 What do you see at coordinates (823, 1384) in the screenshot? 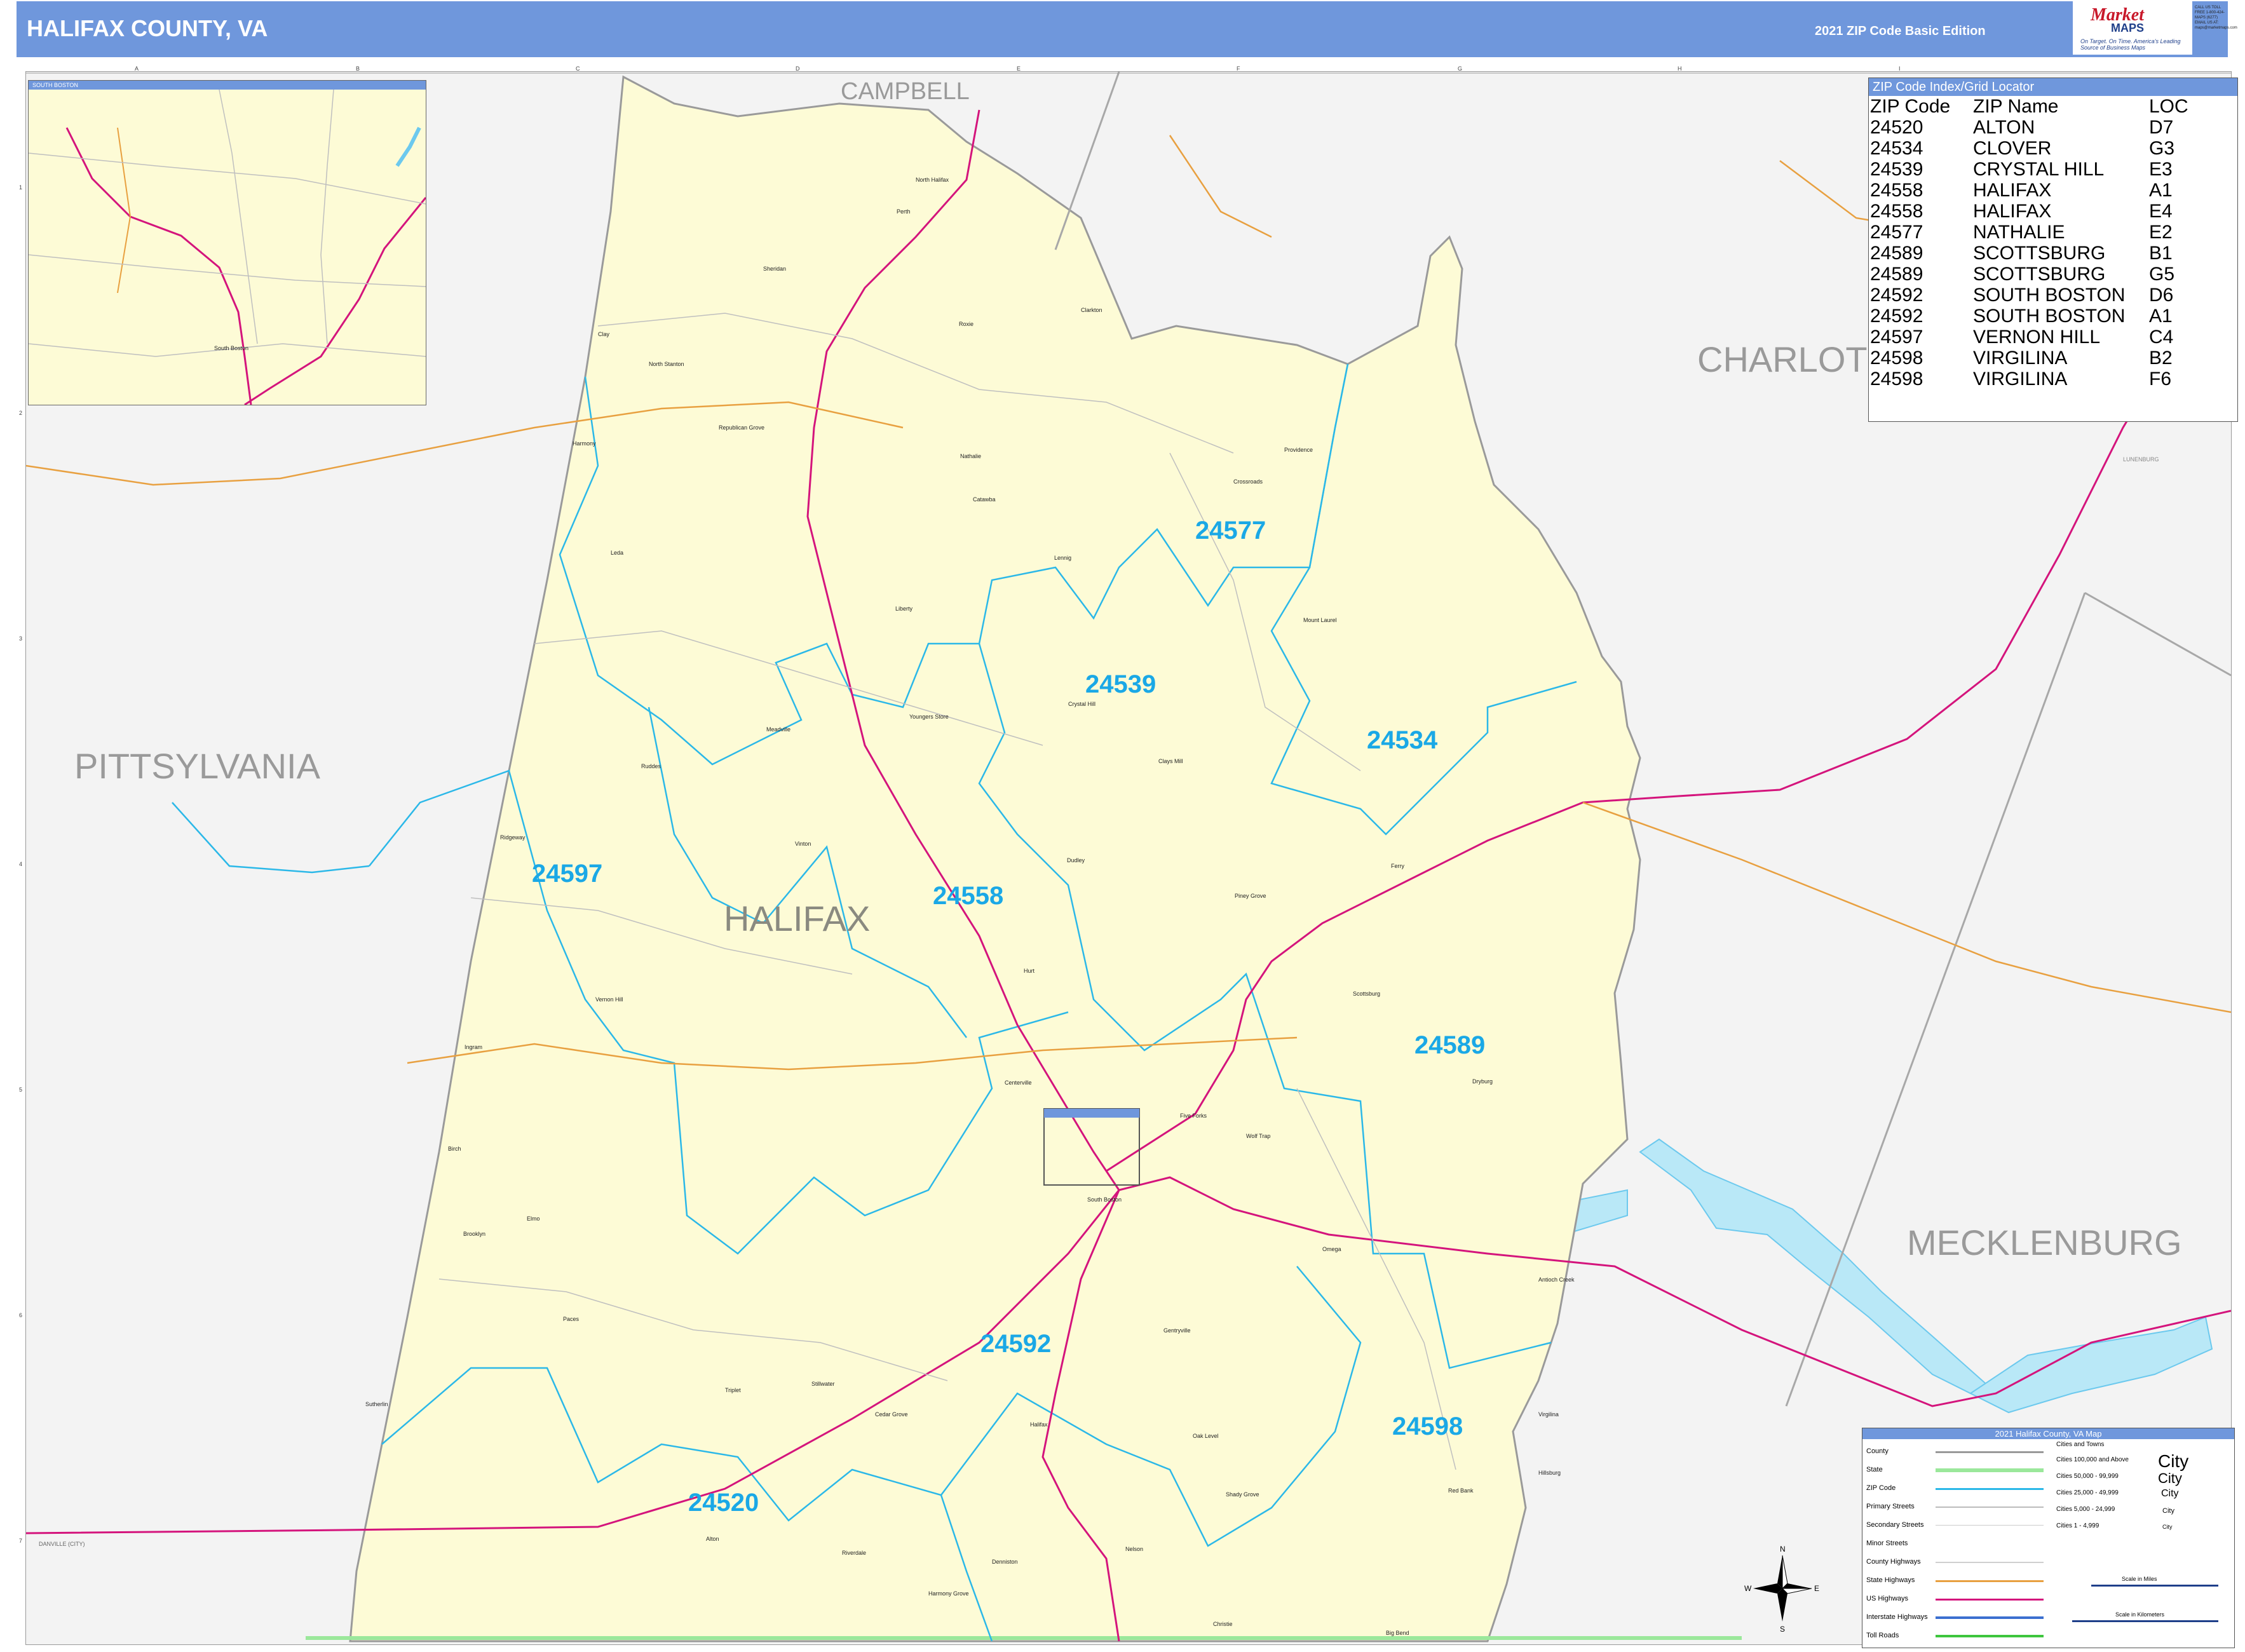
I see `place-label: Stillwater` at bounding box center [823, 1384].